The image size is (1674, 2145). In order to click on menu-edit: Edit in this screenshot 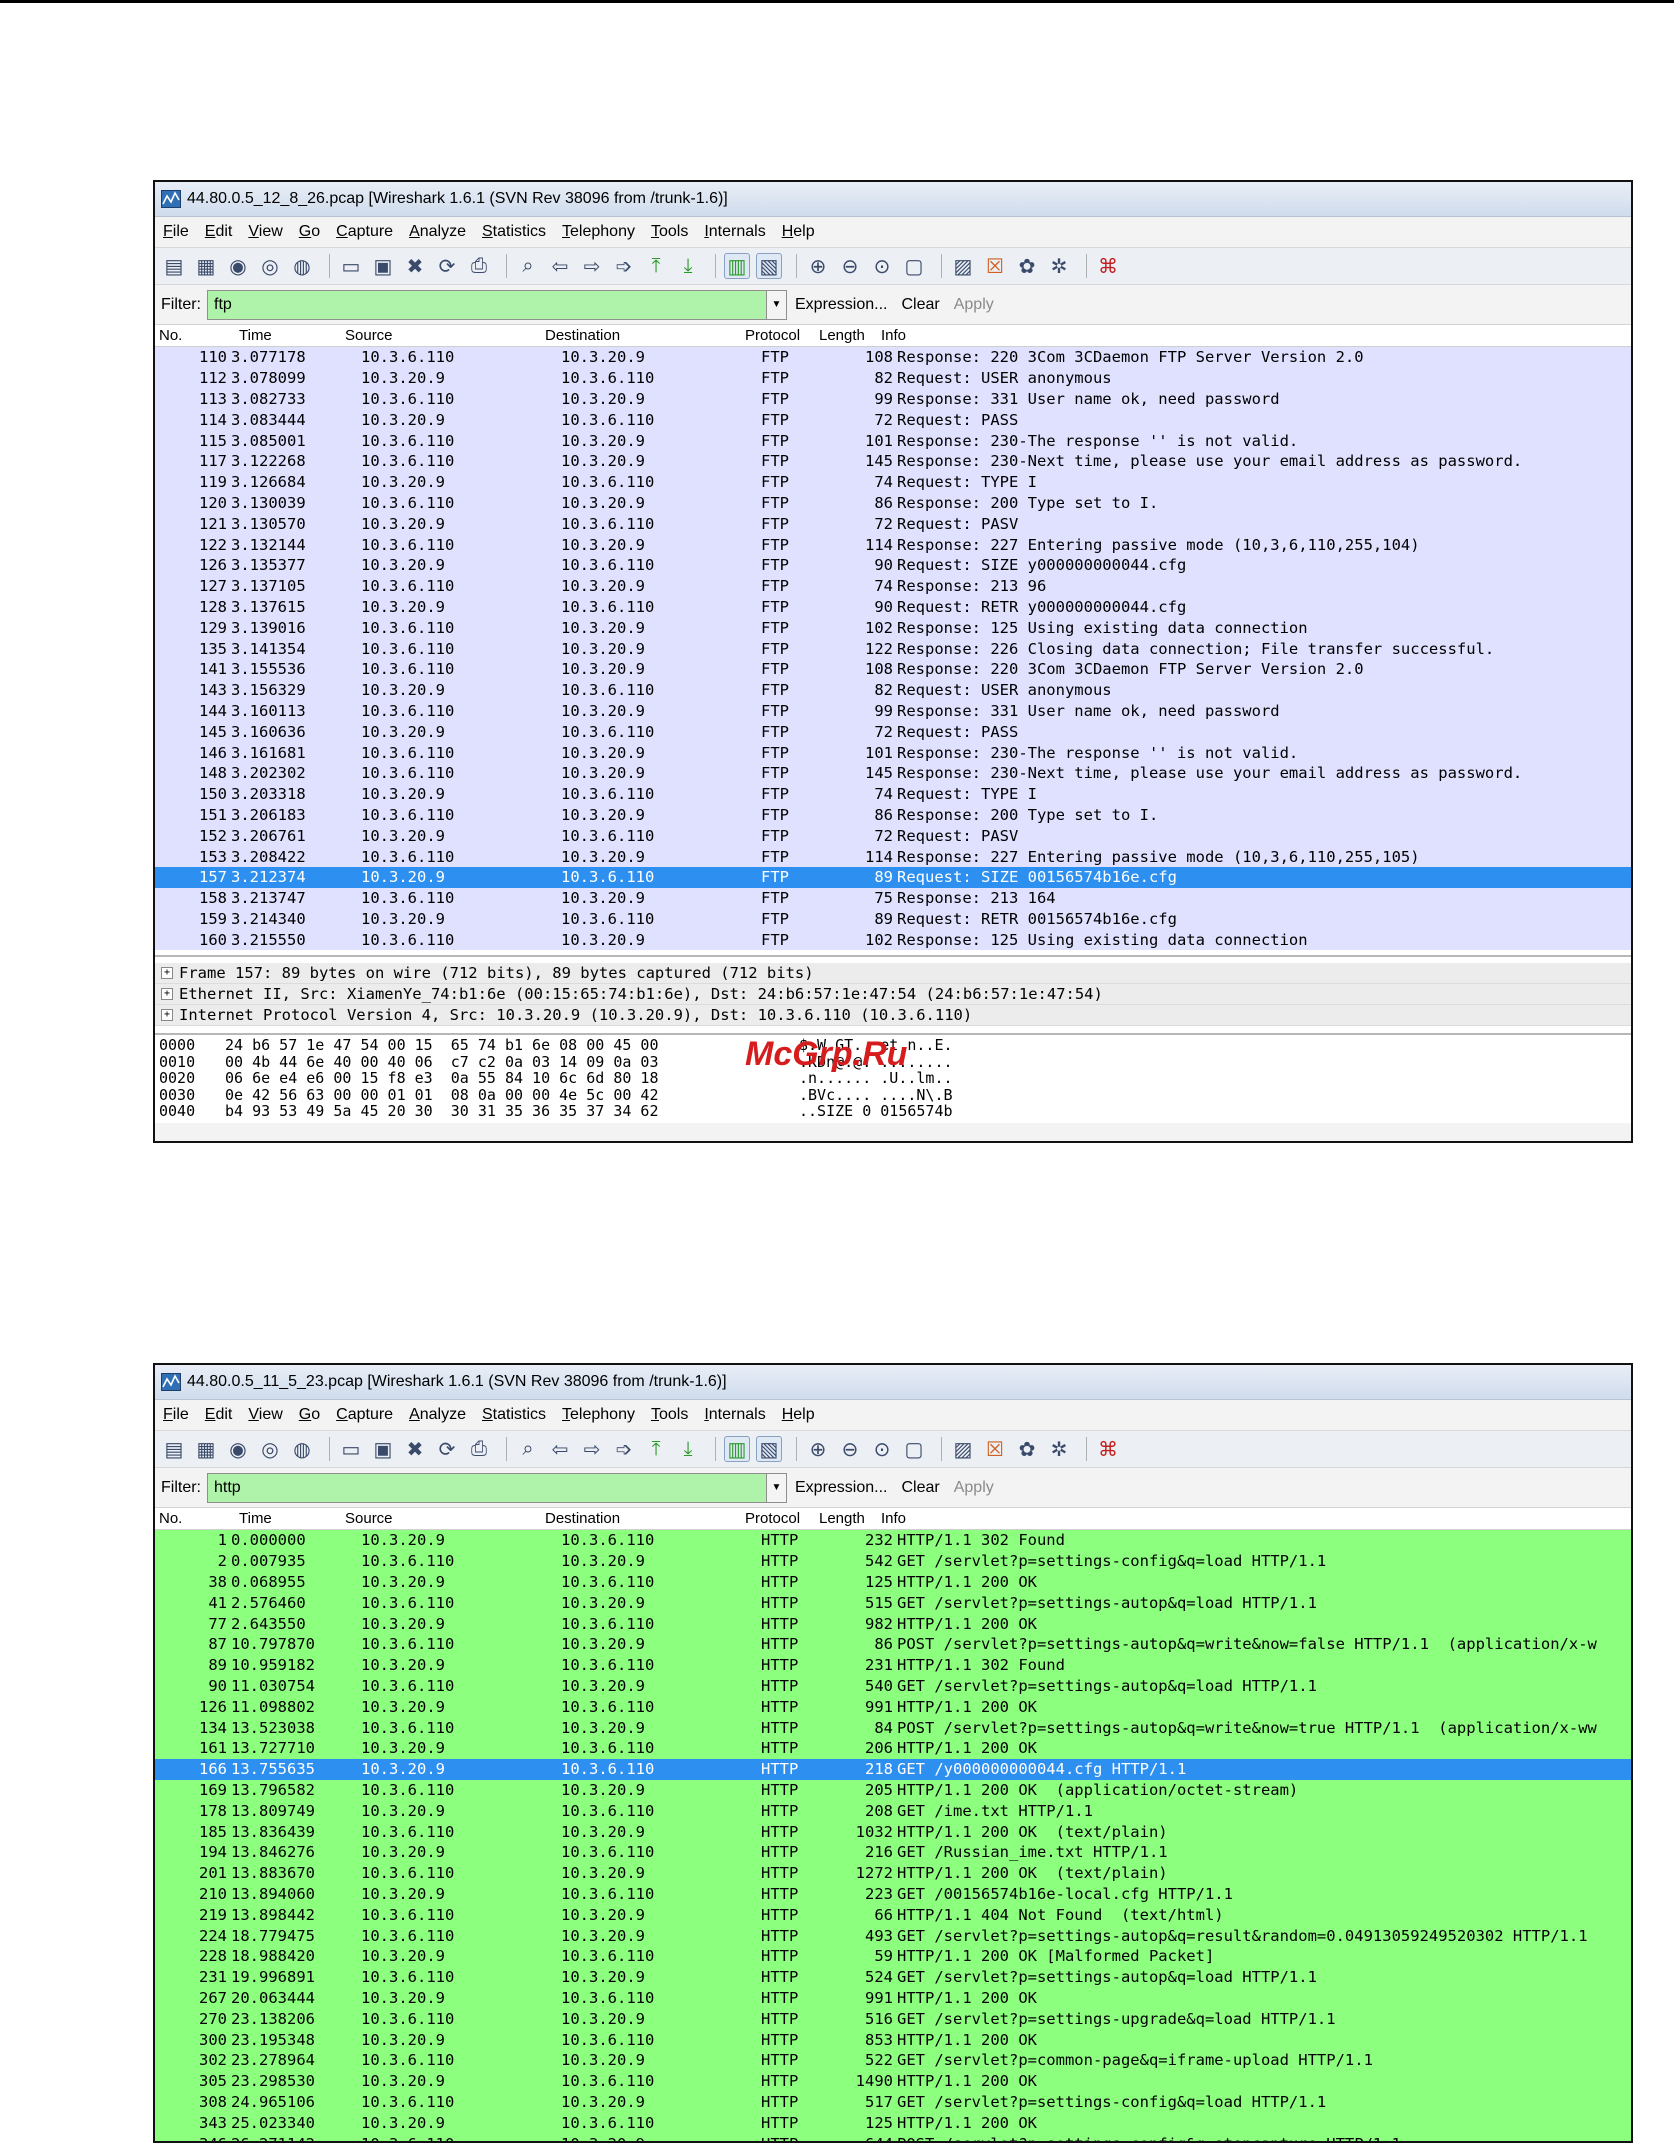, I will do `click(219, 1415)`.